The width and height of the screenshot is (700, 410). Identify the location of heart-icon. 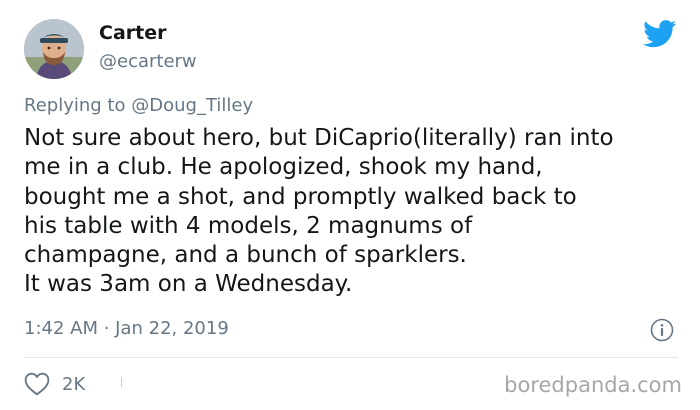
(37, 384).